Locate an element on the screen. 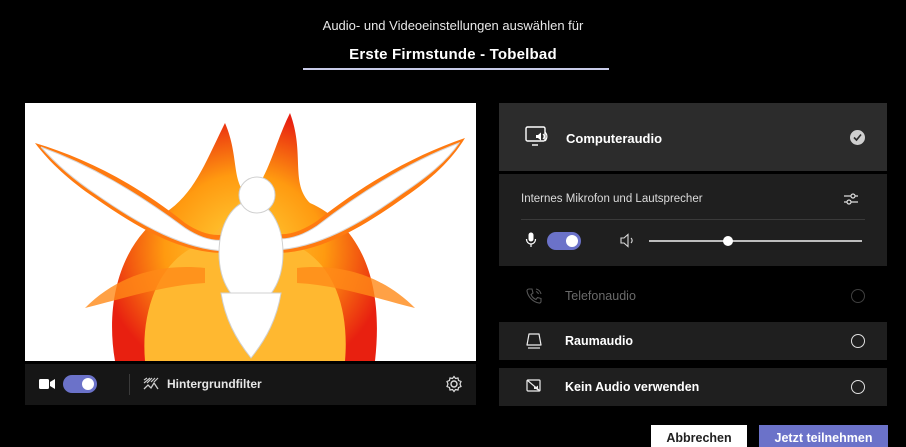 This screenshot has width=906, height=447. option-no-audio: Kein Audio verwenden is located at coordinates (693, 387).